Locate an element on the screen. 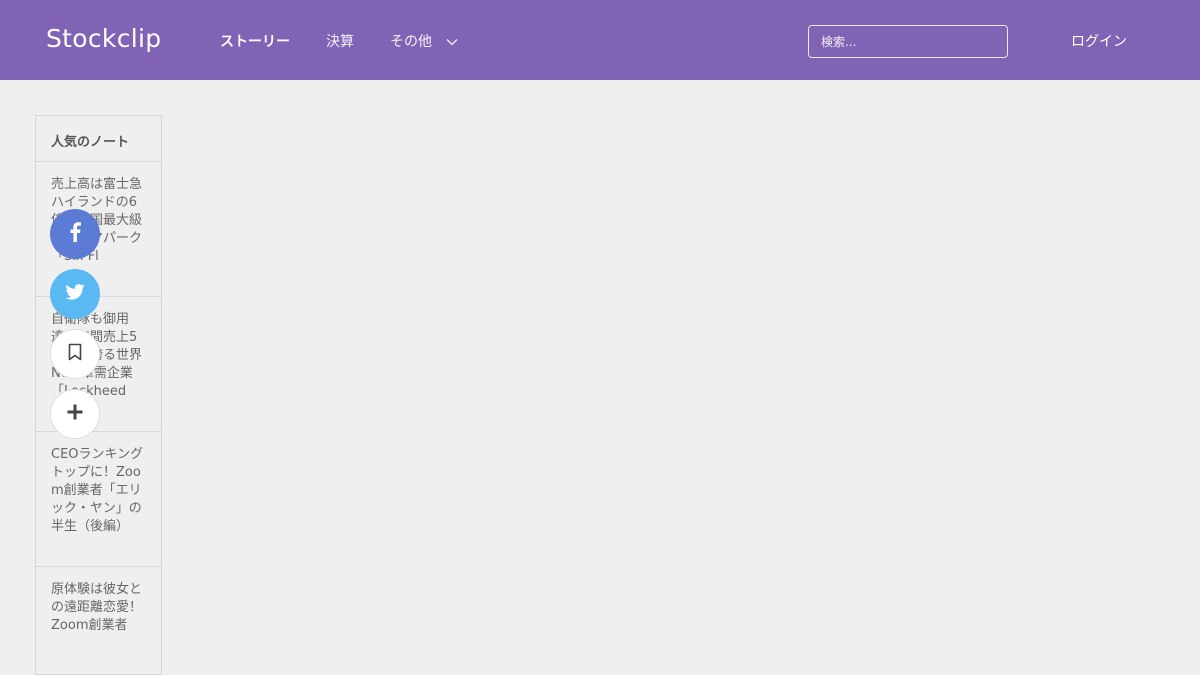 This screenshot has width=1200, height=675. facebook-icon is located at coordinates (75, 234).